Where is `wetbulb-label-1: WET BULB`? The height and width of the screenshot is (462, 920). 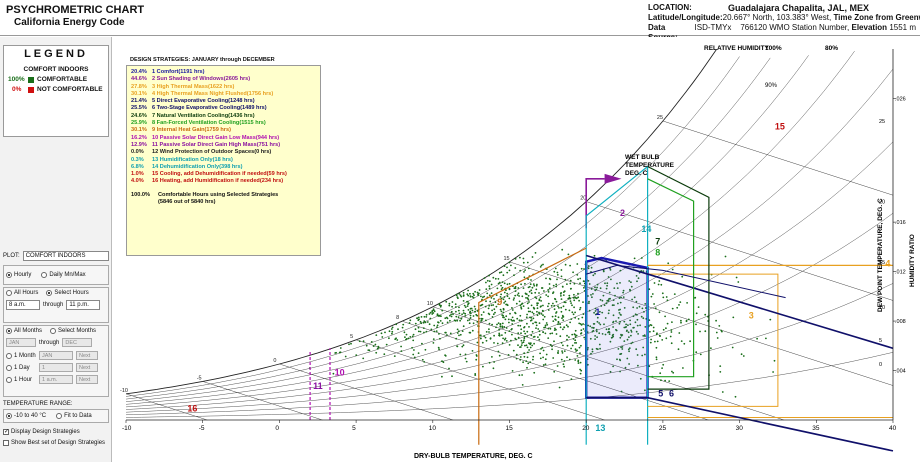 wetbulb-label-1: WET BULB is located at coordinates (642, 157).